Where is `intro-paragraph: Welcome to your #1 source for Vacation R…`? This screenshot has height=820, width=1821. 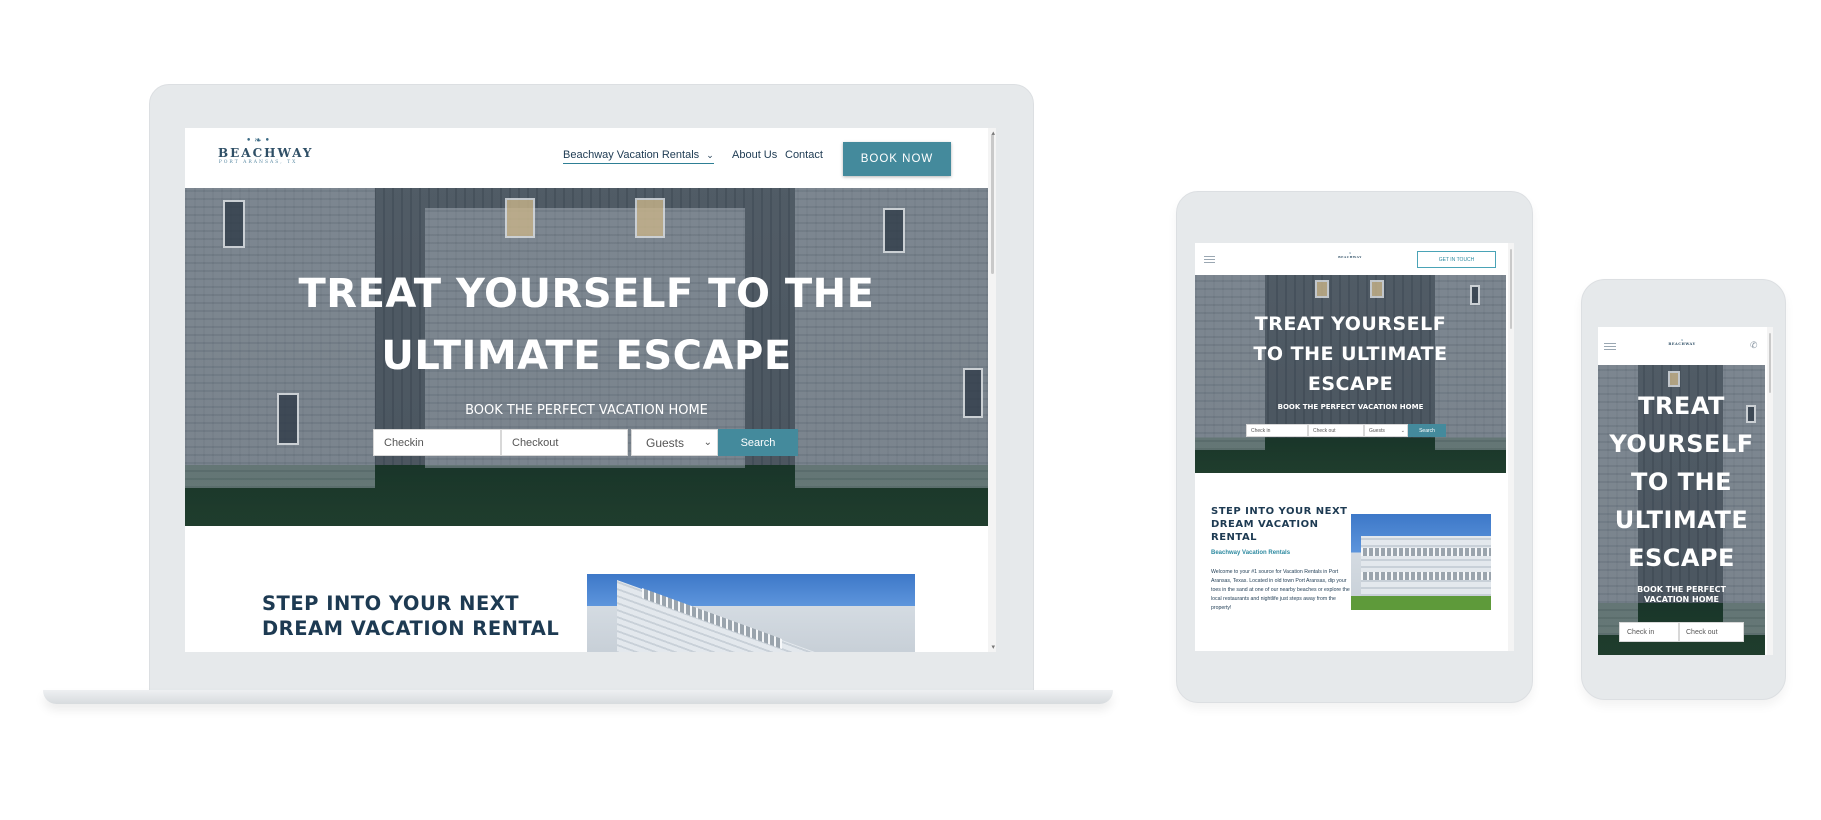 intro-paragraph: Welcome to your #1 source for Vacation R… is located at coordinates (1280, 590).